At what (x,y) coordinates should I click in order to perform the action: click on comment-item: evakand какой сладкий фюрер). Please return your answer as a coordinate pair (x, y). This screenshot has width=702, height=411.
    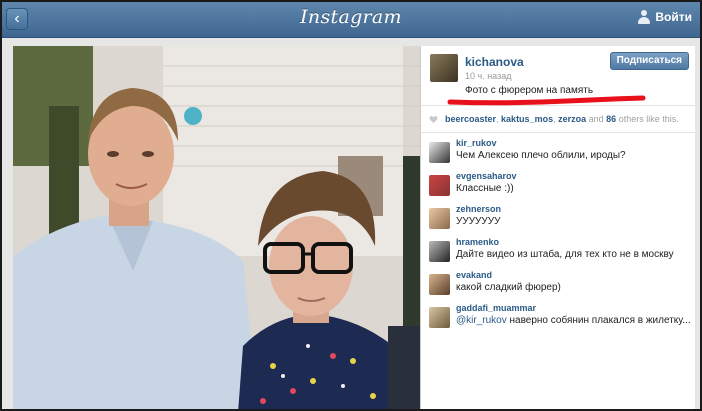
    Looking at the image, I should click on (558, 283).